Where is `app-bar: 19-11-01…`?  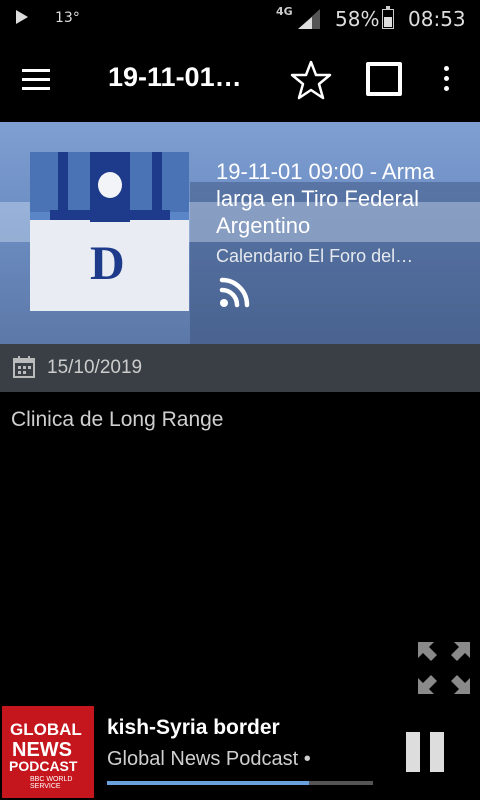 app-bar: 19-11-01… is located at coordinates (240, 80).